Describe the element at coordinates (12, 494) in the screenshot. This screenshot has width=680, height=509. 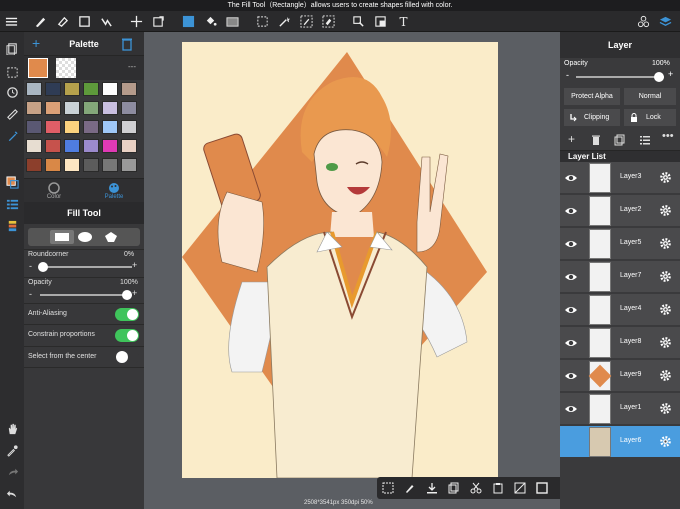
I see `undo-icon` at that location.